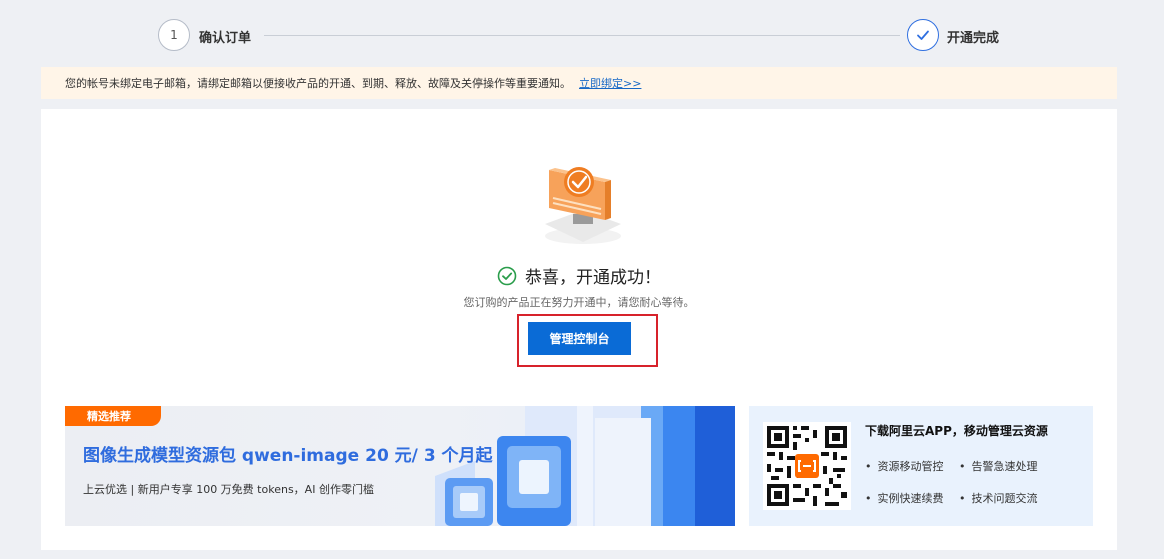 Image resolution: width=1164 pixels, height=559 pixels. I want to click on app-qr-code, so click(807, 466).